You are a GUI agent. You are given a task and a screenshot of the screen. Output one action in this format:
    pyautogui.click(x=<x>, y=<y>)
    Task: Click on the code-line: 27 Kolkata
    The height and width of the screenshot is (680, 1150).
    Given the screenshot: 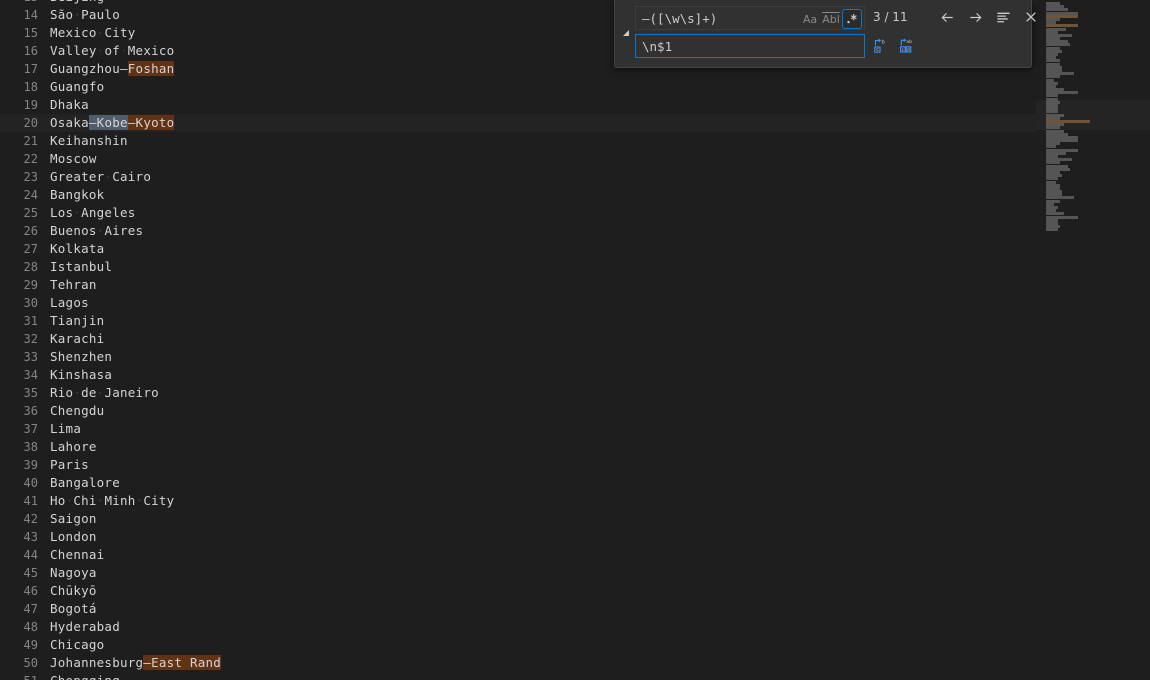 What is the action you would take?
    pyautogui.click(x=518, y=249)
    